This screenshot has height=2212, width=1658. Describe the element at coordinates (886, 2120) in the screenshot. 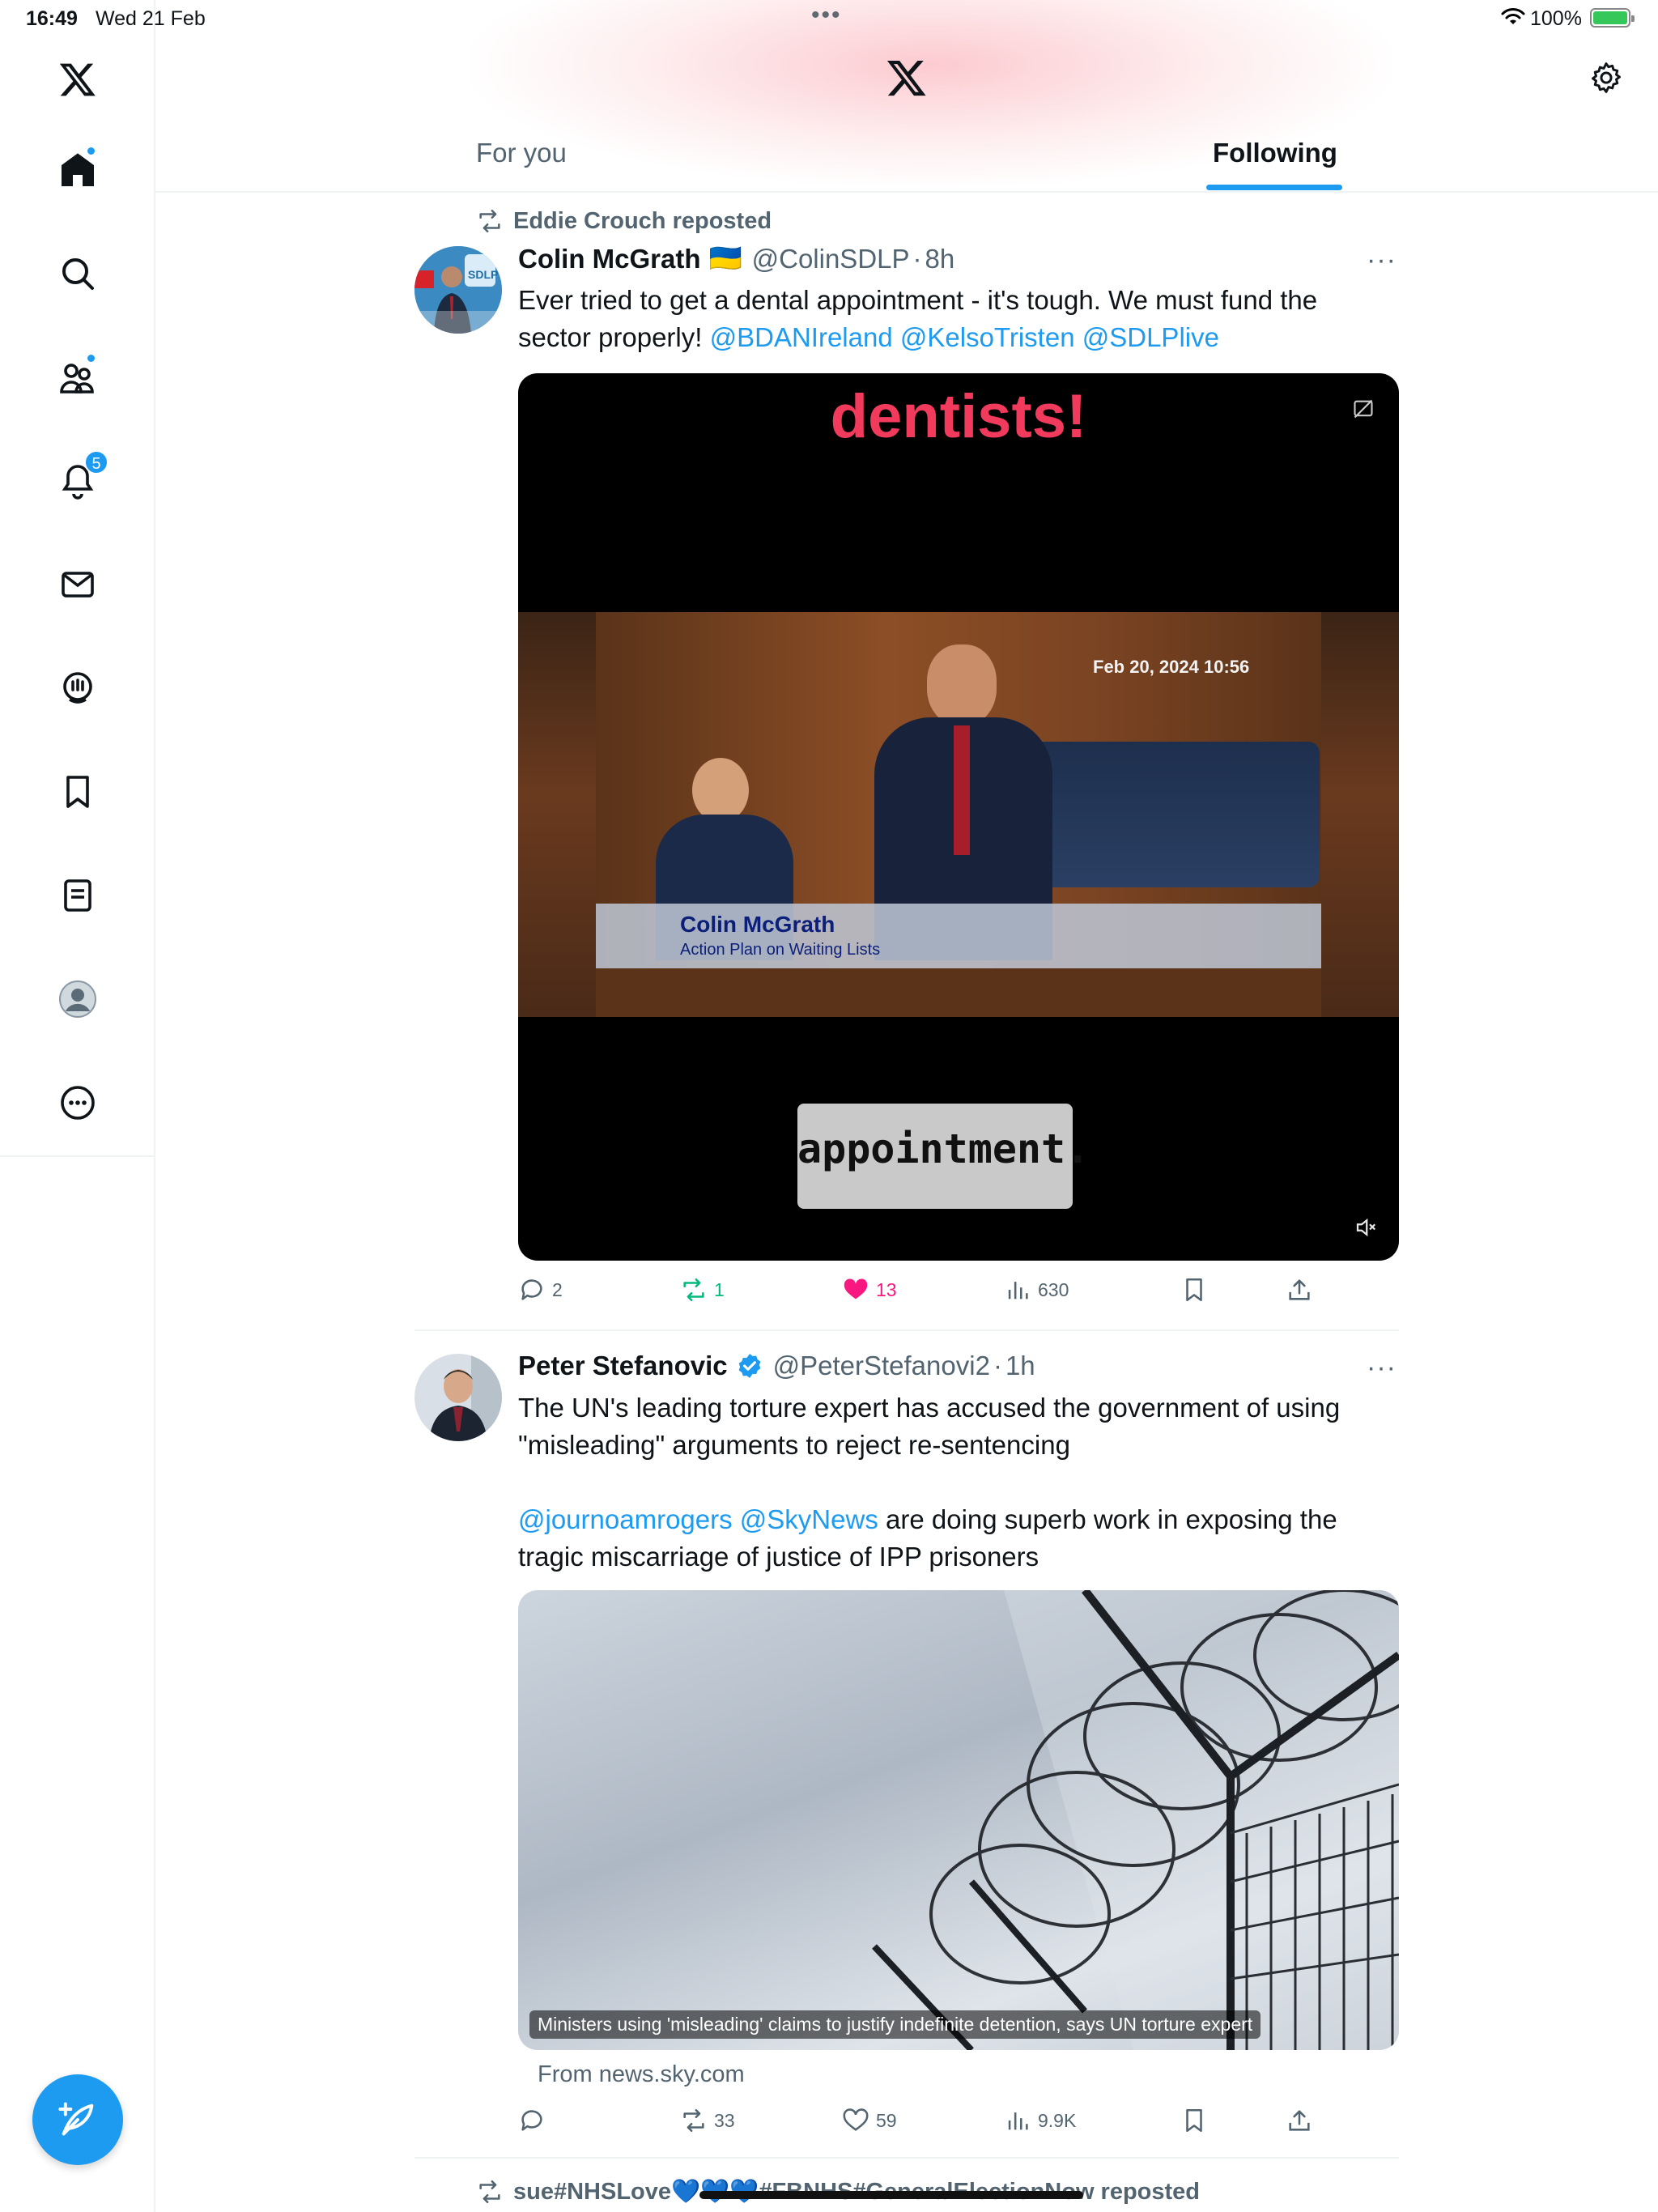

I see `like-count: 59` at that location.